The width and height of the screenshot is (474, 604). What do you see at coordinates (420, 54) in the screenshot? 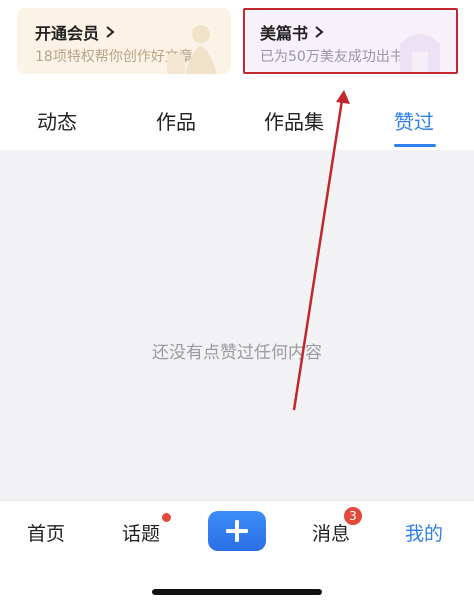
I see `book-decoration-icon` at bounding box center [420, 54].